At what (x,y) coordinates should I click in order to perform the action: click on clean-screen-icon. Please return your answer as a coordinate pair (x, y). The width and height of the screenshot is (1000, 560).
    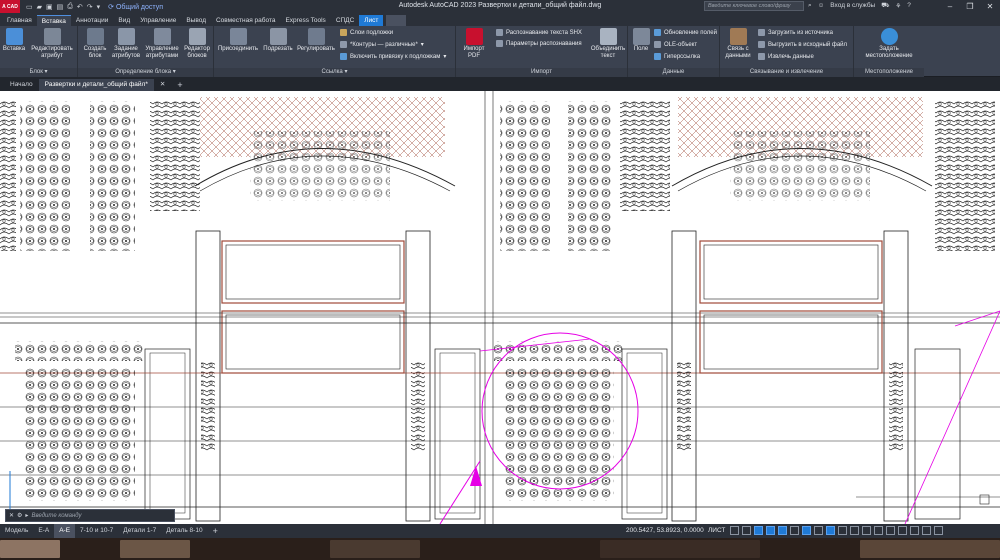
    Looking at the image, I should click on (902, 530).